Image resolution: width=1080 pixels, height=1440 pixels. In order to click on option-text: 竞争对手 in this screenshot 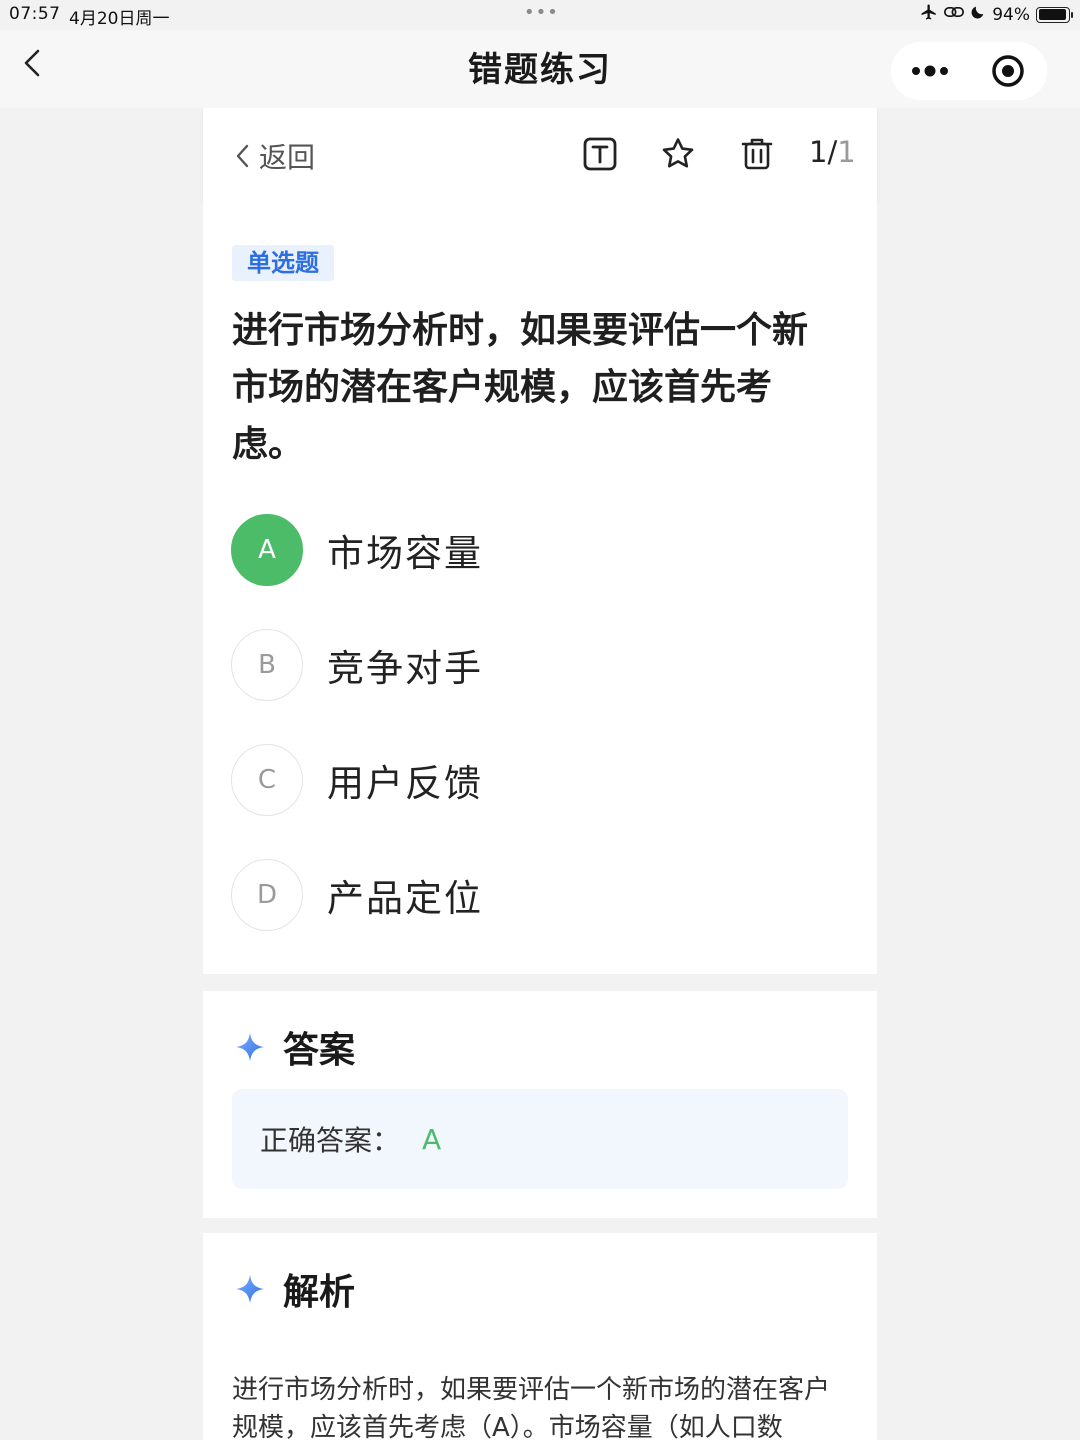, I will do `click(405, 668)`.